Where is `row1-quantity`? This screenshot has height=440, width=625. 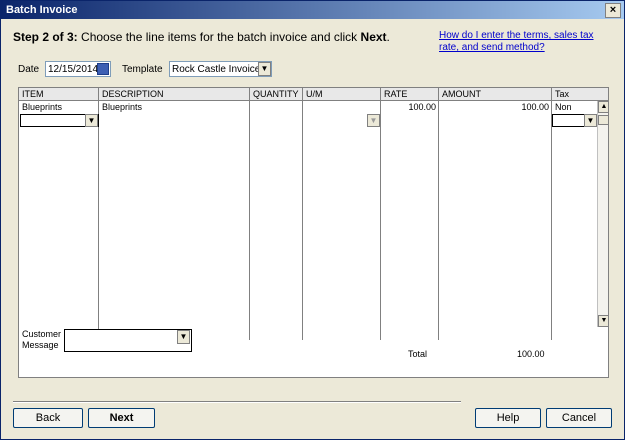 row1-quantity is located at coordinates (276, 107).